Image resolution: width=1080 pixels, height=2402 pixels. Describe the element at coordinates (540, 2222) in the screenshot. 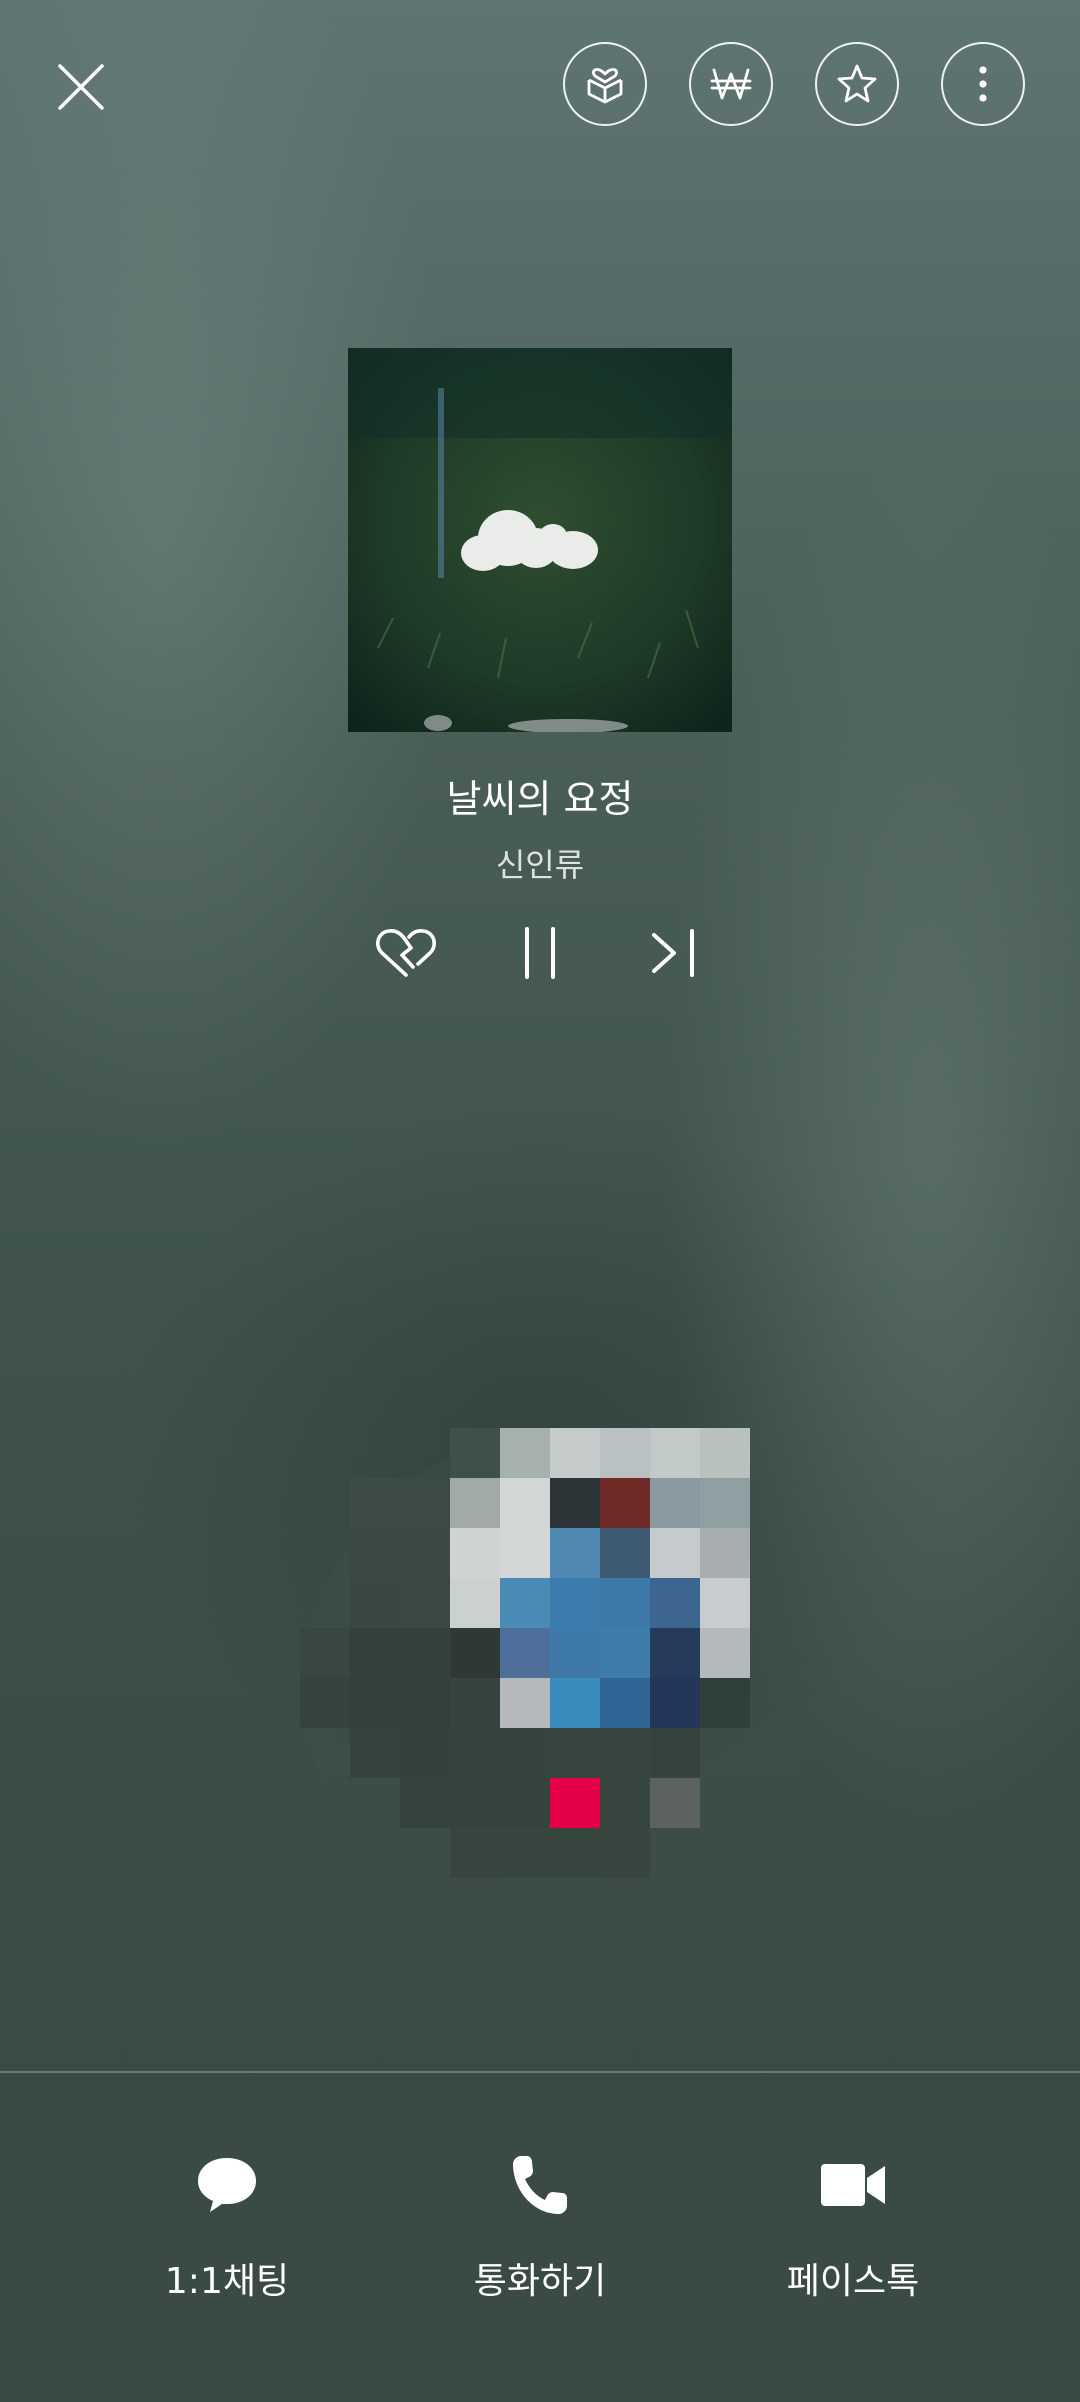

I see `voice-call-button: 통화하기` at that location.